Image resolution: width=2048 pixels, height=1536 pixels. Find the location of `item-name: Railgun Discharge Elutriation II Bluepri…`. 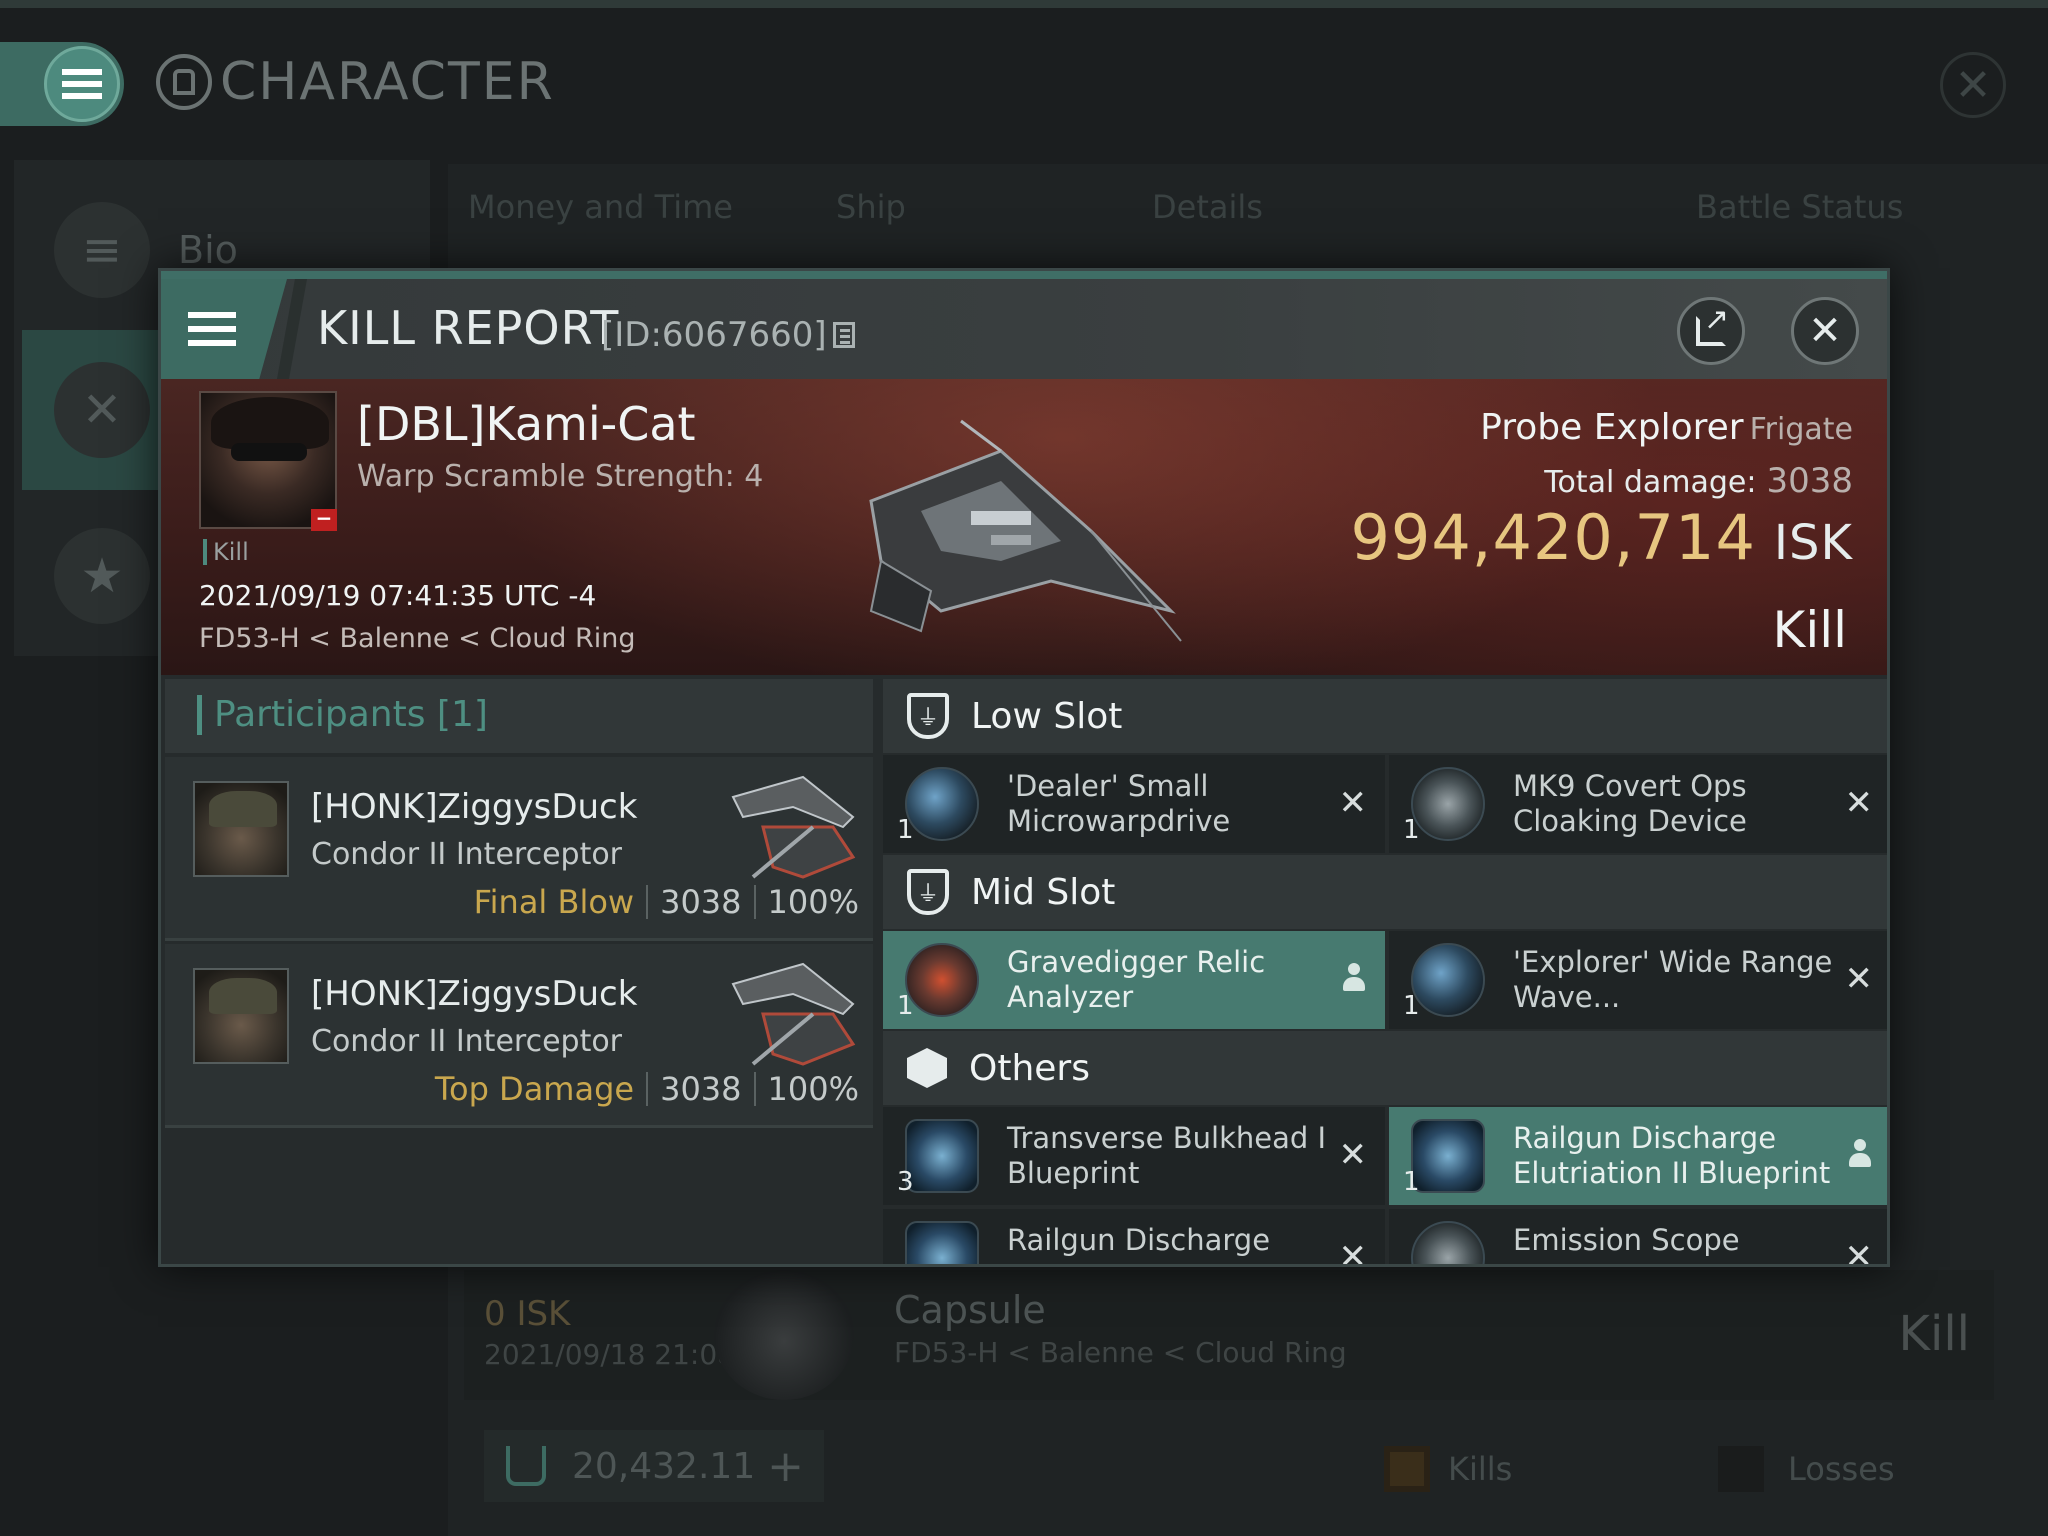

item-name: Railgun Discharge Elutriation II Bluepri… is located at coordinates (1672, 1155).